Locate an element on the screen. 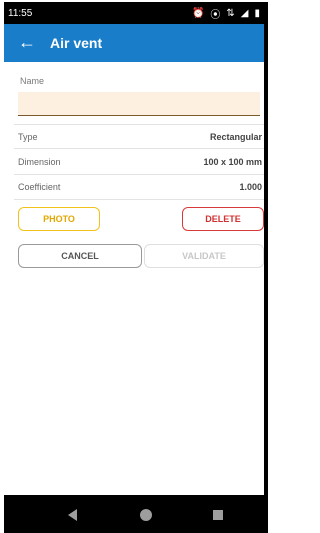 The width and height of the screenshot is (320, 533). coefficient-value: 1.000 is located at coordinates (250, 187).